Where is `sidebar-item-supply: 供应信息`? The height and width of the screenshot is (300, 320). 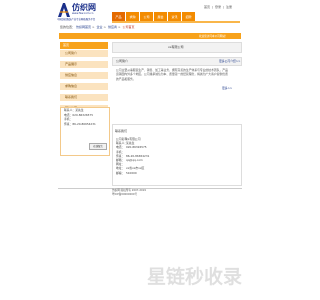 sidebar-item-supply: 供应信息 is located at coordinates (84, 75).